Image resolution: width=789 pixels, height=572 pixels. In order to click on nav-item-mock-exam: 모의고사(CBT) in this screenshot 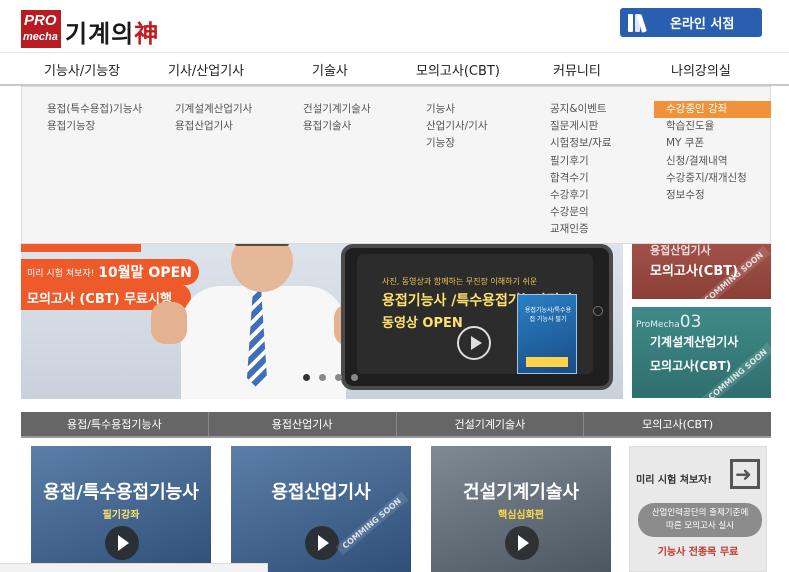, I will do `click(458, 69)`.